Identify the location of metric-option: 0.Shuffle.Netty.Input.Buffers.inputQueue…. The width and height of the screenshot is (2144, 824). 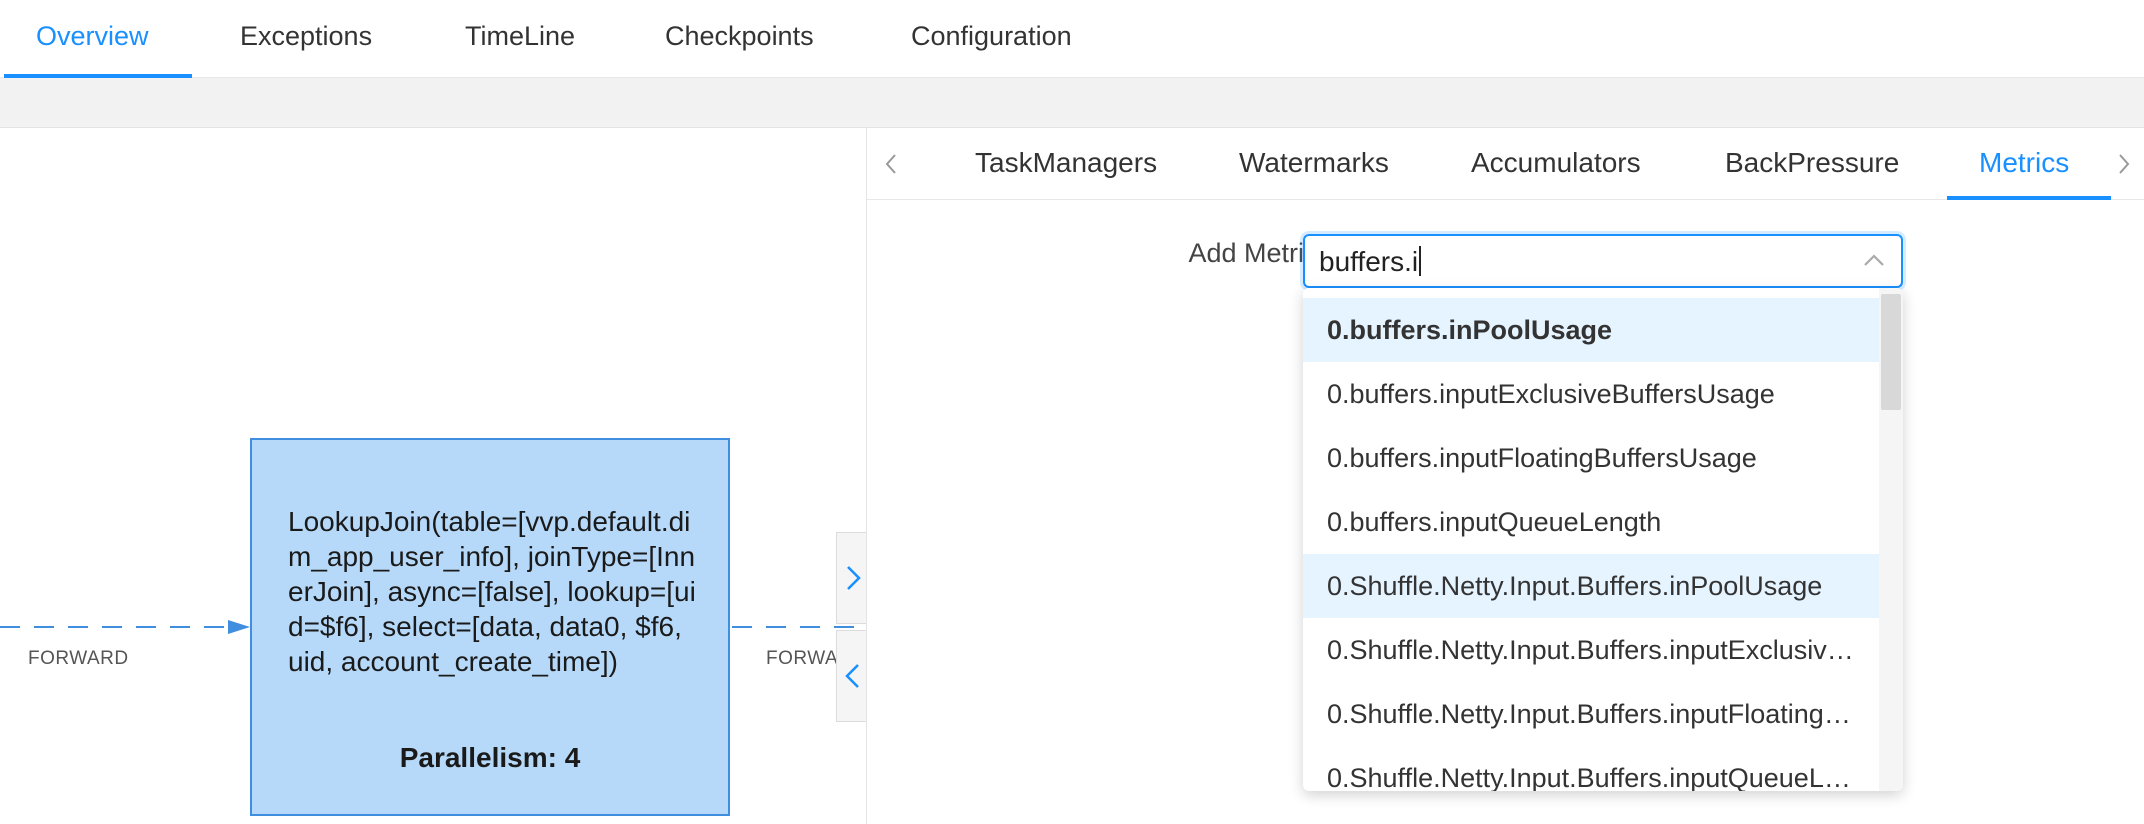
(1591, 768).